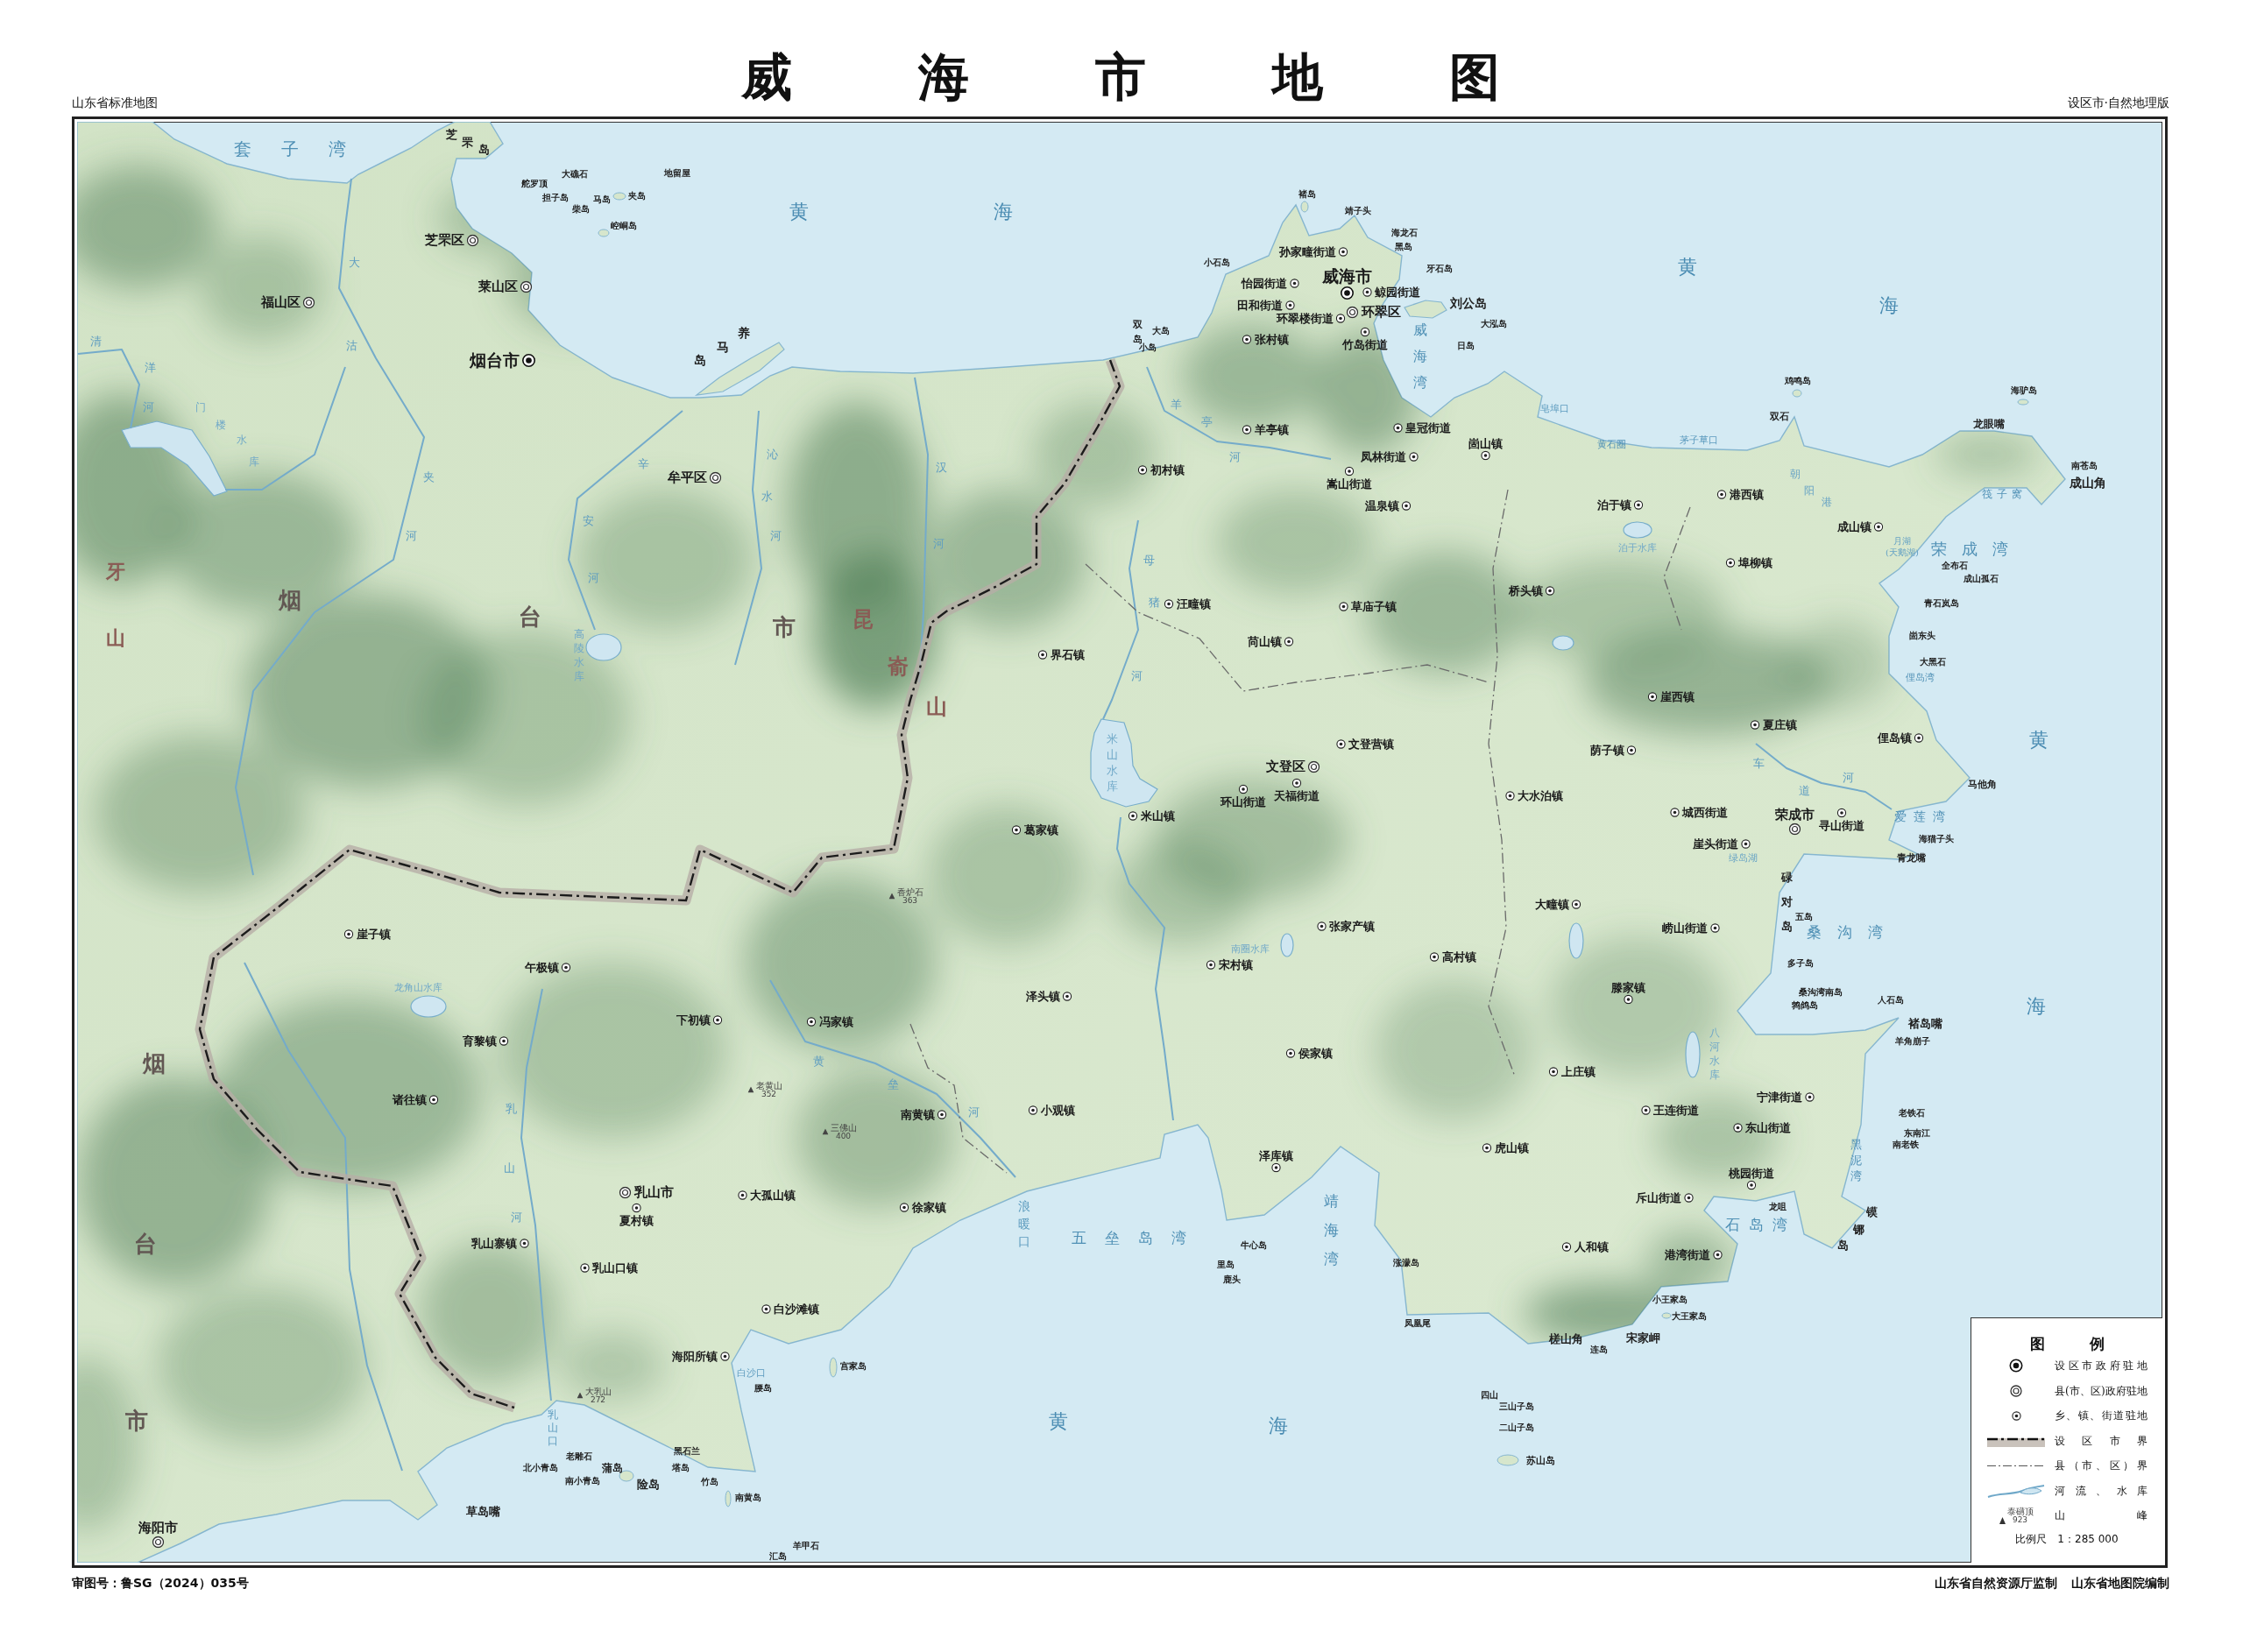 The image size is (2243, 1652). Describe the element at coordinates (1383, 456) in the screenshot. I see `town-name-label: 凤林街道` at that location.